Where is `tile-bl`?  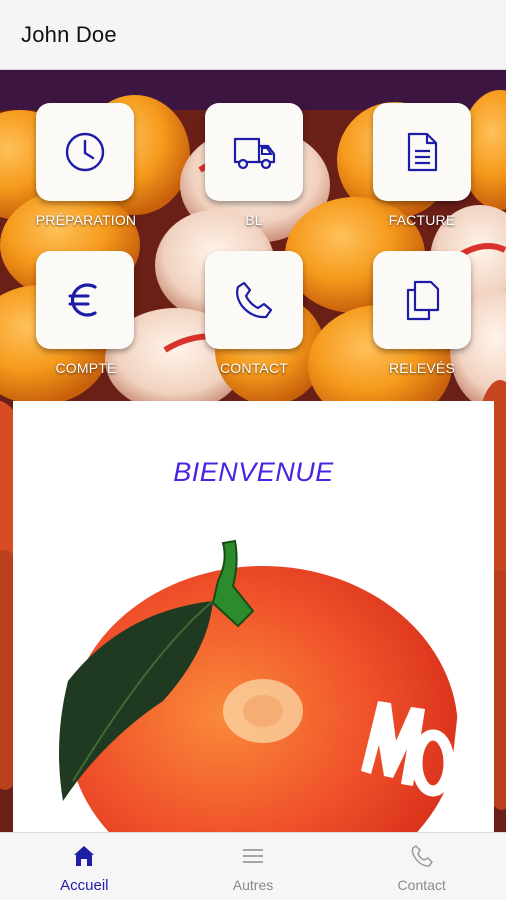 tile-bl is located at coordinates (254, 152).